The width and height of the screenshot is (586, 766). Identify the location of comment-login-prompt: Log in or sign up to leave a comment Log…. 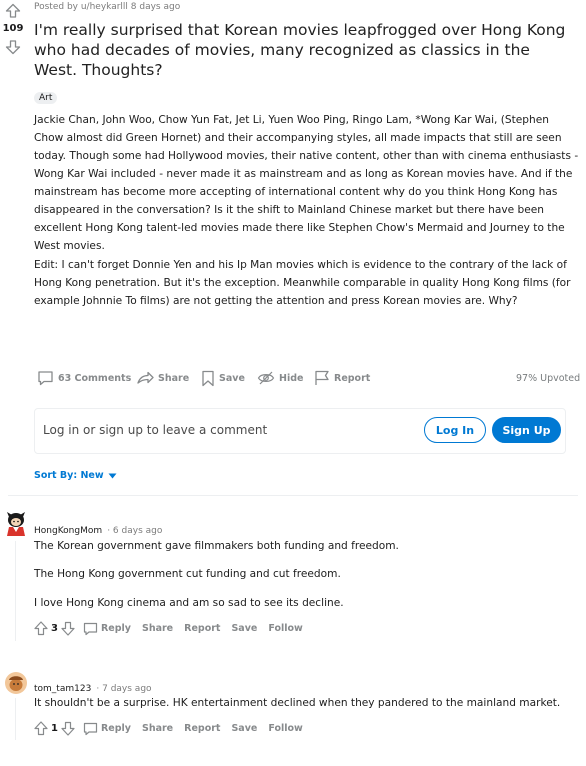
(300, 431).